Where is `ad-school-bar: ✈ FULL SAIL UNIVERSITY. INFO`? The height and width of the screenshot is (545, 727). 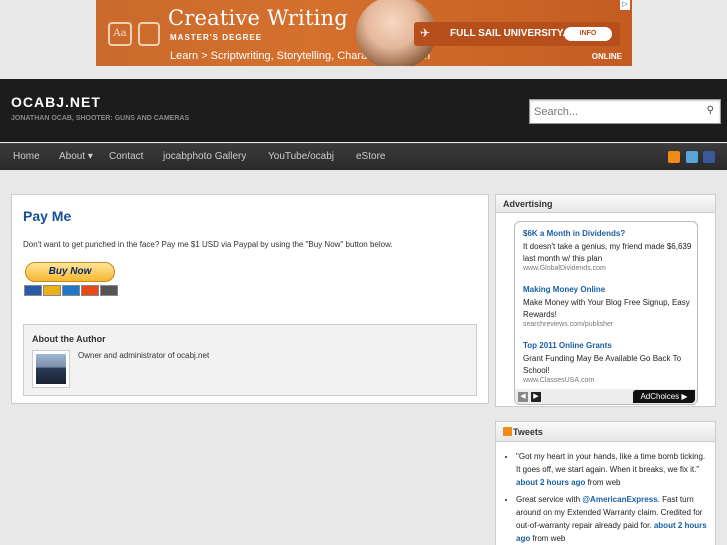 ad-school-bar: ✈ FULL SAIL UNIVERSITY. INFO is located at coordinates (517, 34).